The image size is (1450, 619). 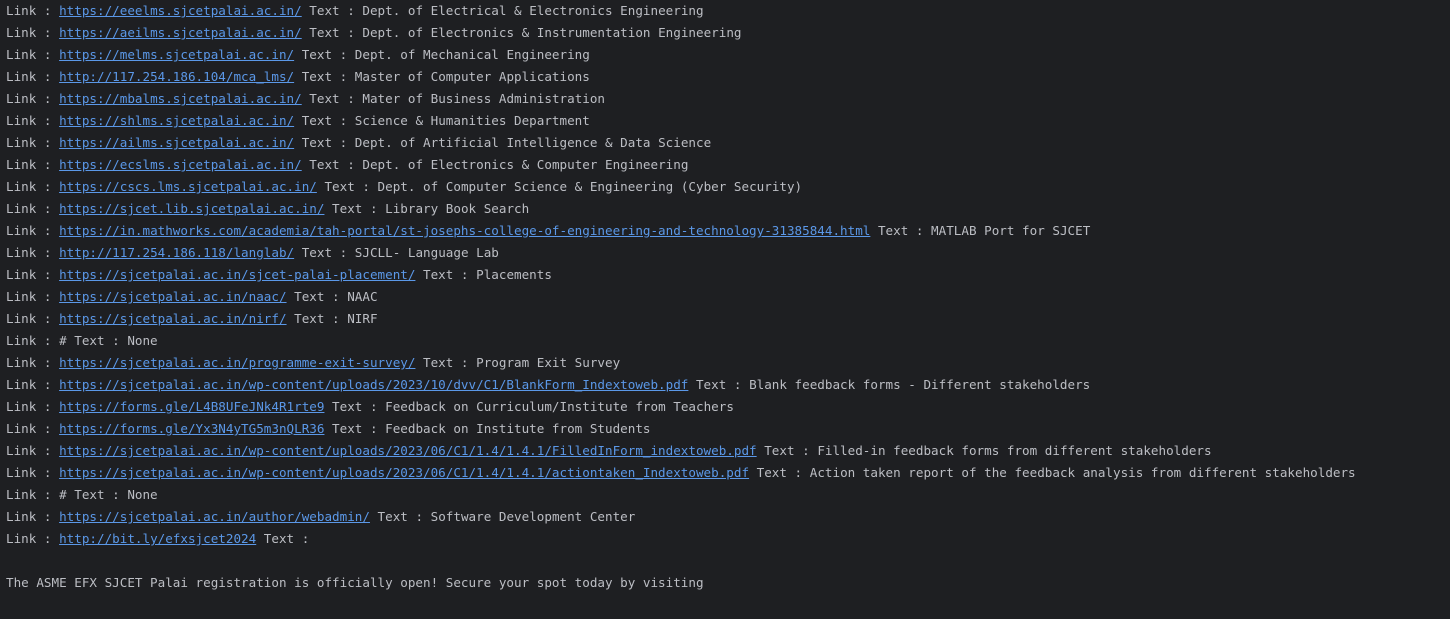 I want to click on link-description: SJCLL- Language Lab, so click(x=426, y=252).